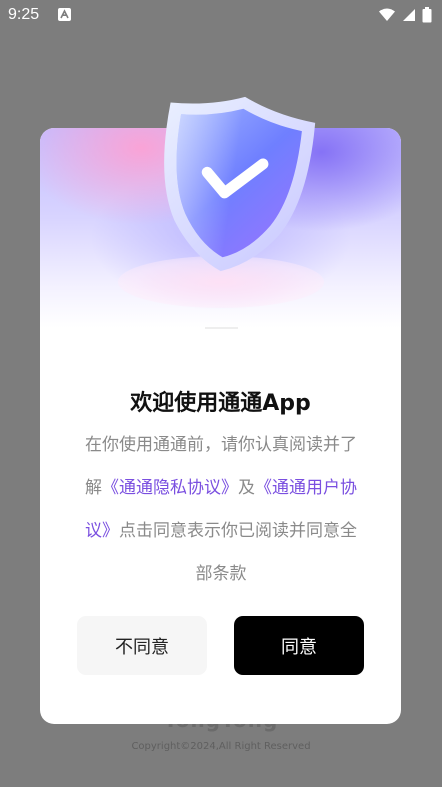  Describe the element at coordinates (64, 14) in the screenshot. I see `notification-icon` at that location.